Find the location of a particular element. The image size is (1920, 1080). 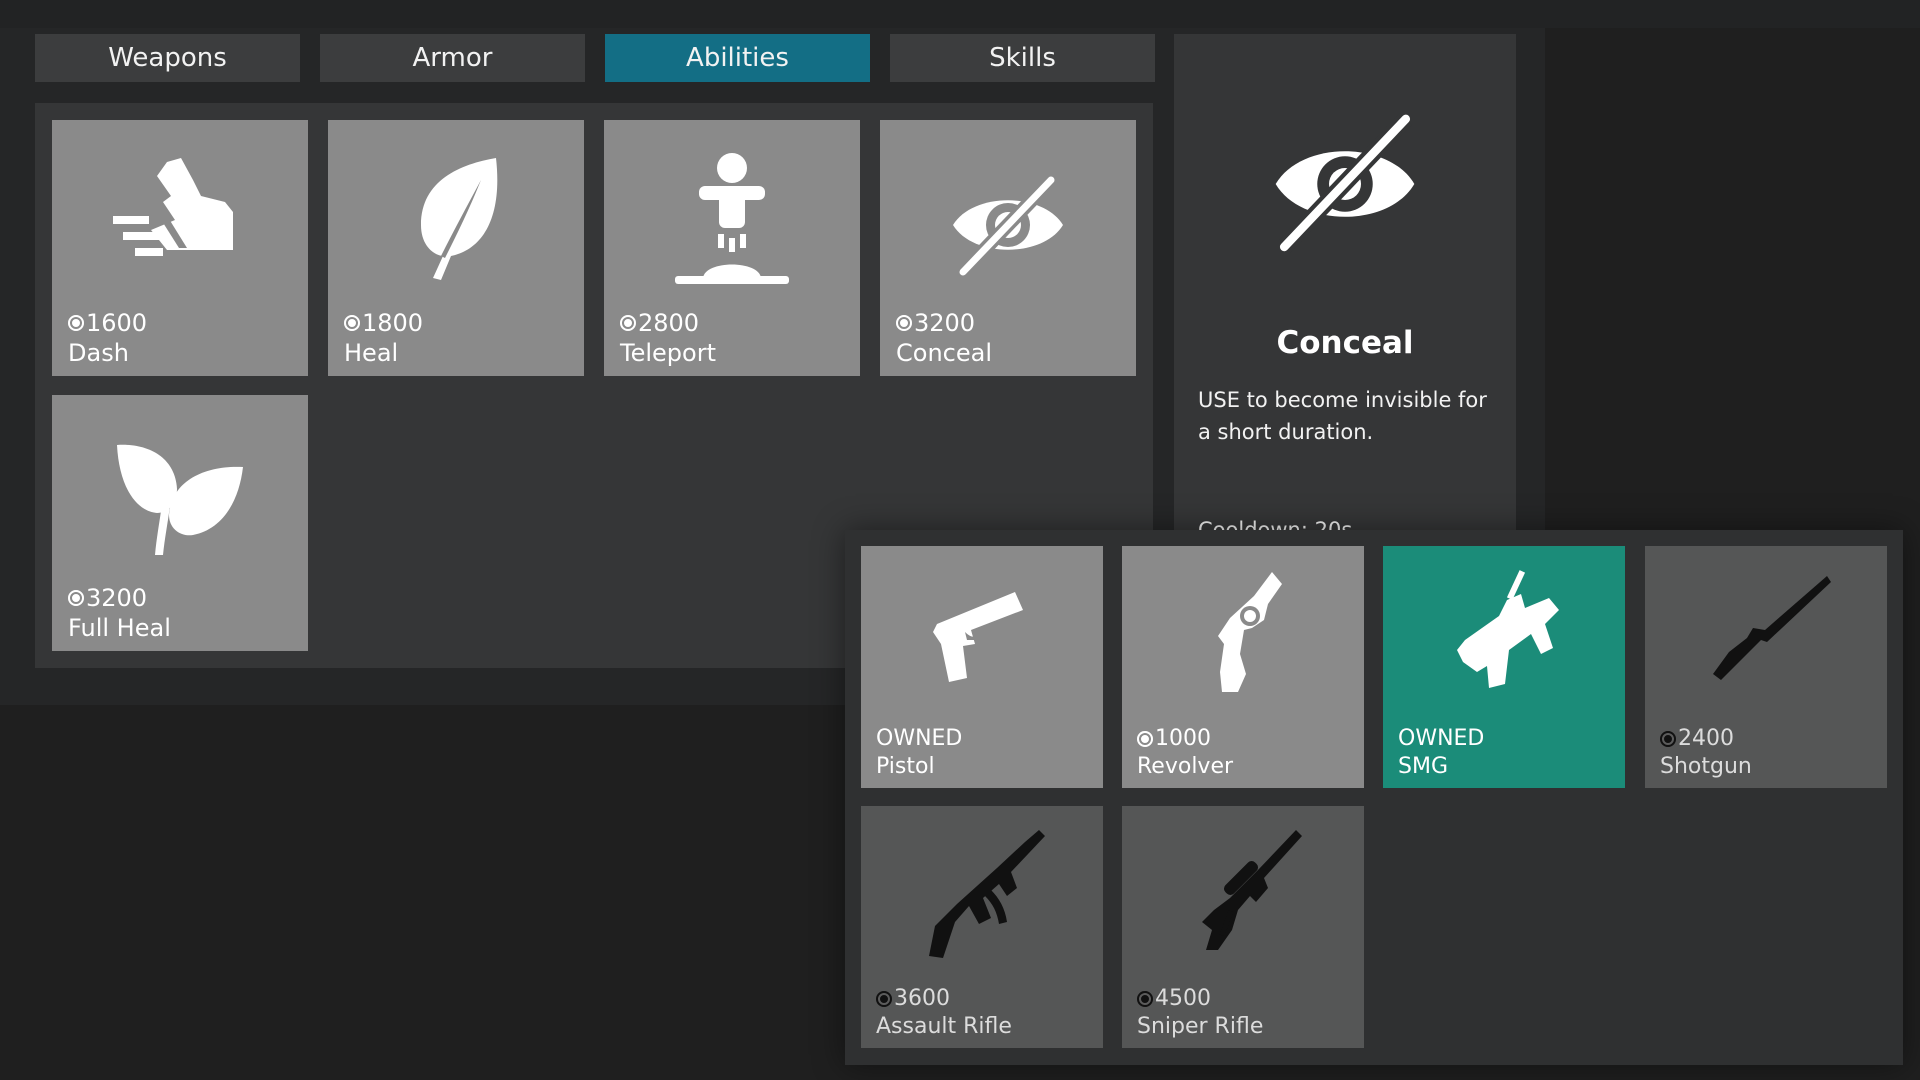

ability-card-dash: 1600 Dash is located at coordinates (180, 248).